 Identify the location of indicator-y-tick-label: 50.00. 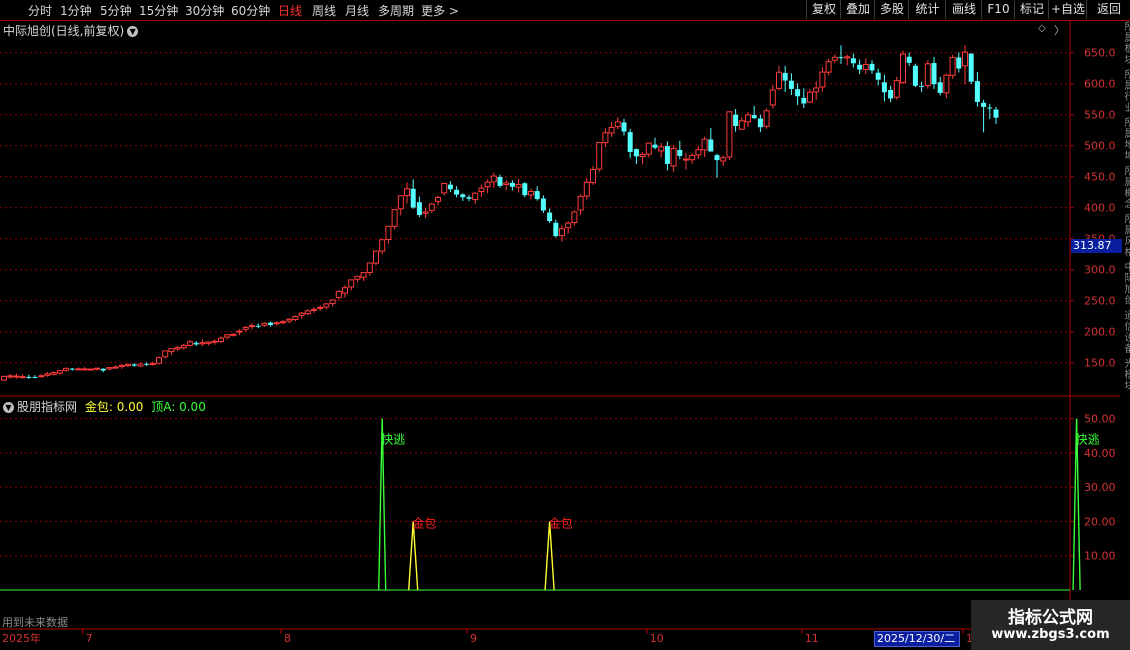
(1100, 419).